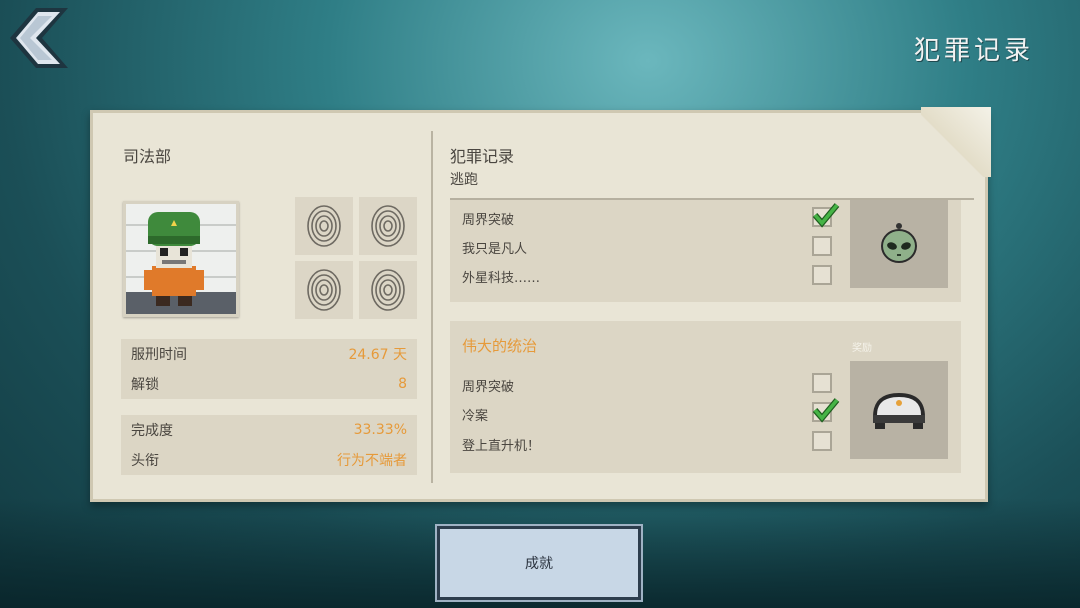 The image size is (1080, 608). I want to click on stat-row-completion: 完成度 33.33%, so click(269, 430).